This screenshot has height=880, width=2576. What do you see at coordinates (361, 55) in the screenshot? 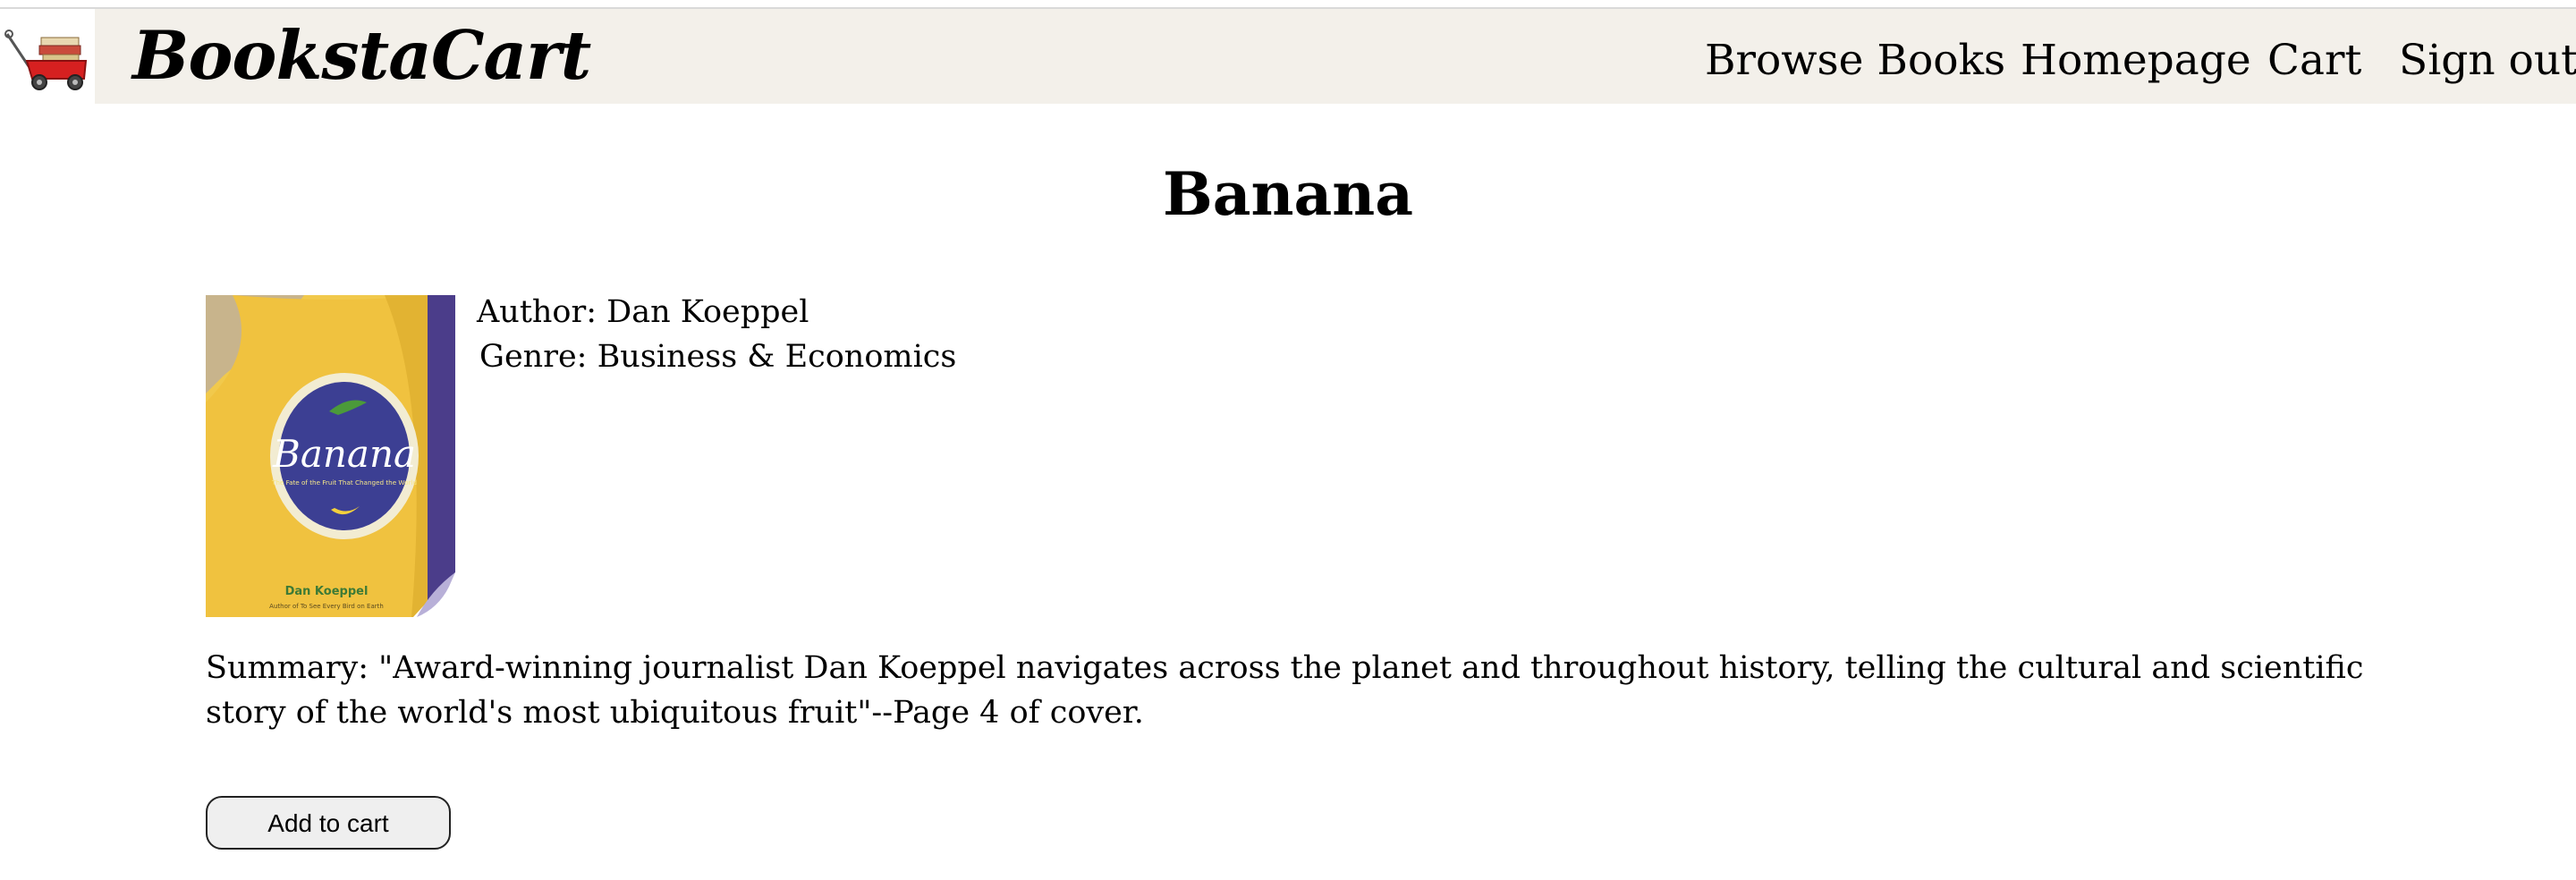
I see `brand-name: BookstaCart` at bounding box center [361, 55].